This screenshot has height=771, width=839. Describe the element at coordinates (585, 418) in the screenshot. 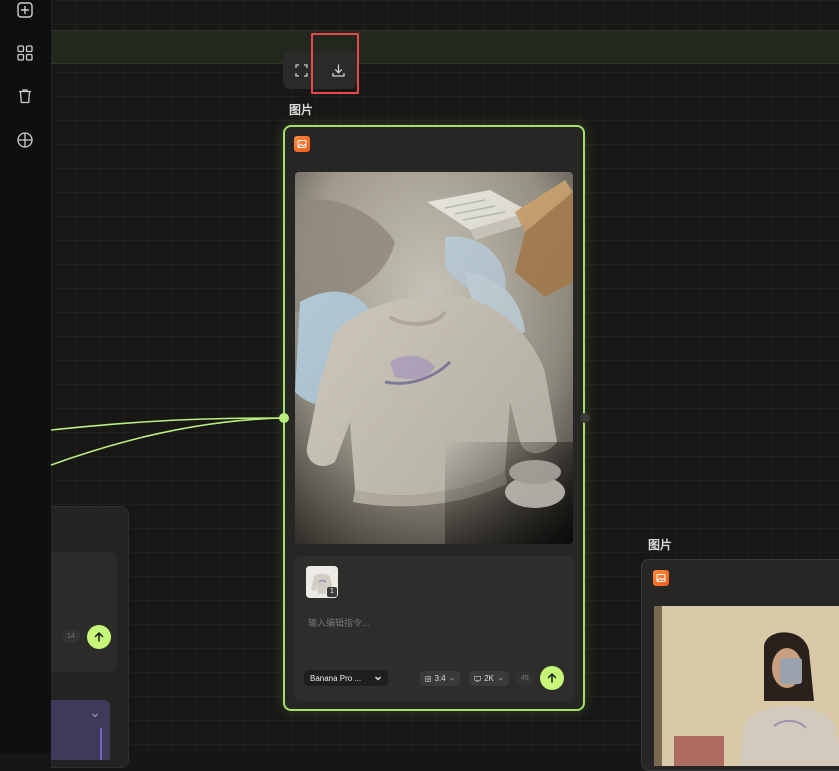

I see `output-port` at that location.